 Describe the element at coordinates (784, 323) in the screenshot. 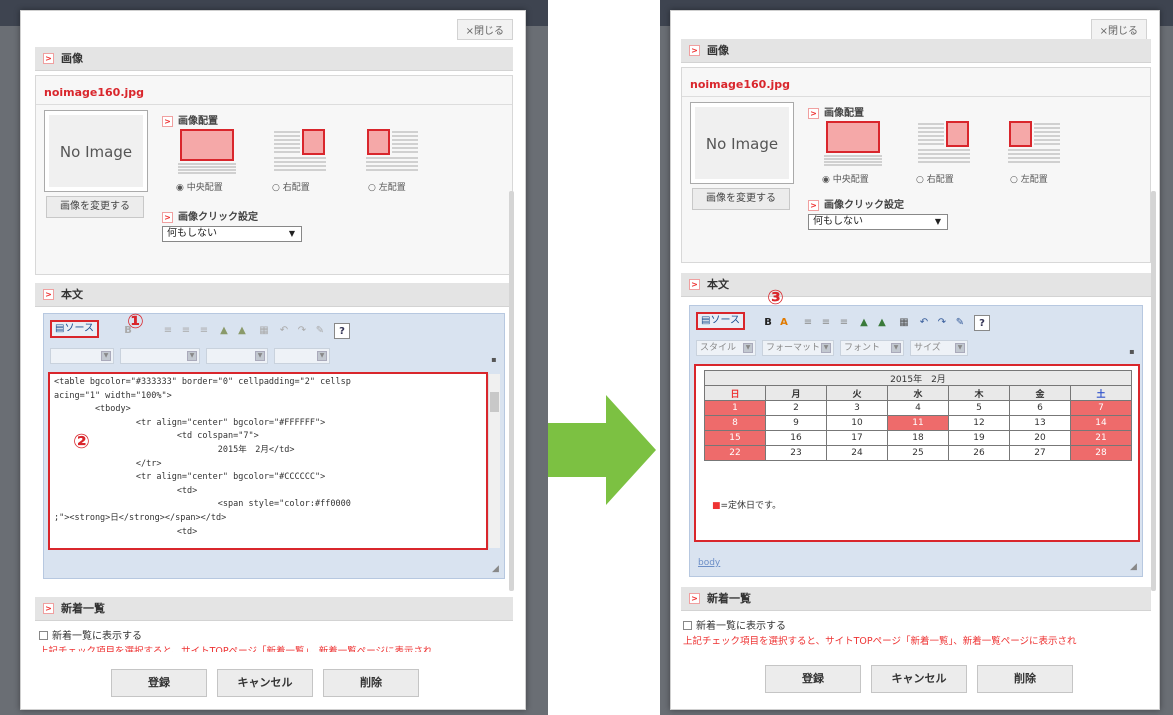

I see `text-color-icon: A` at that location.